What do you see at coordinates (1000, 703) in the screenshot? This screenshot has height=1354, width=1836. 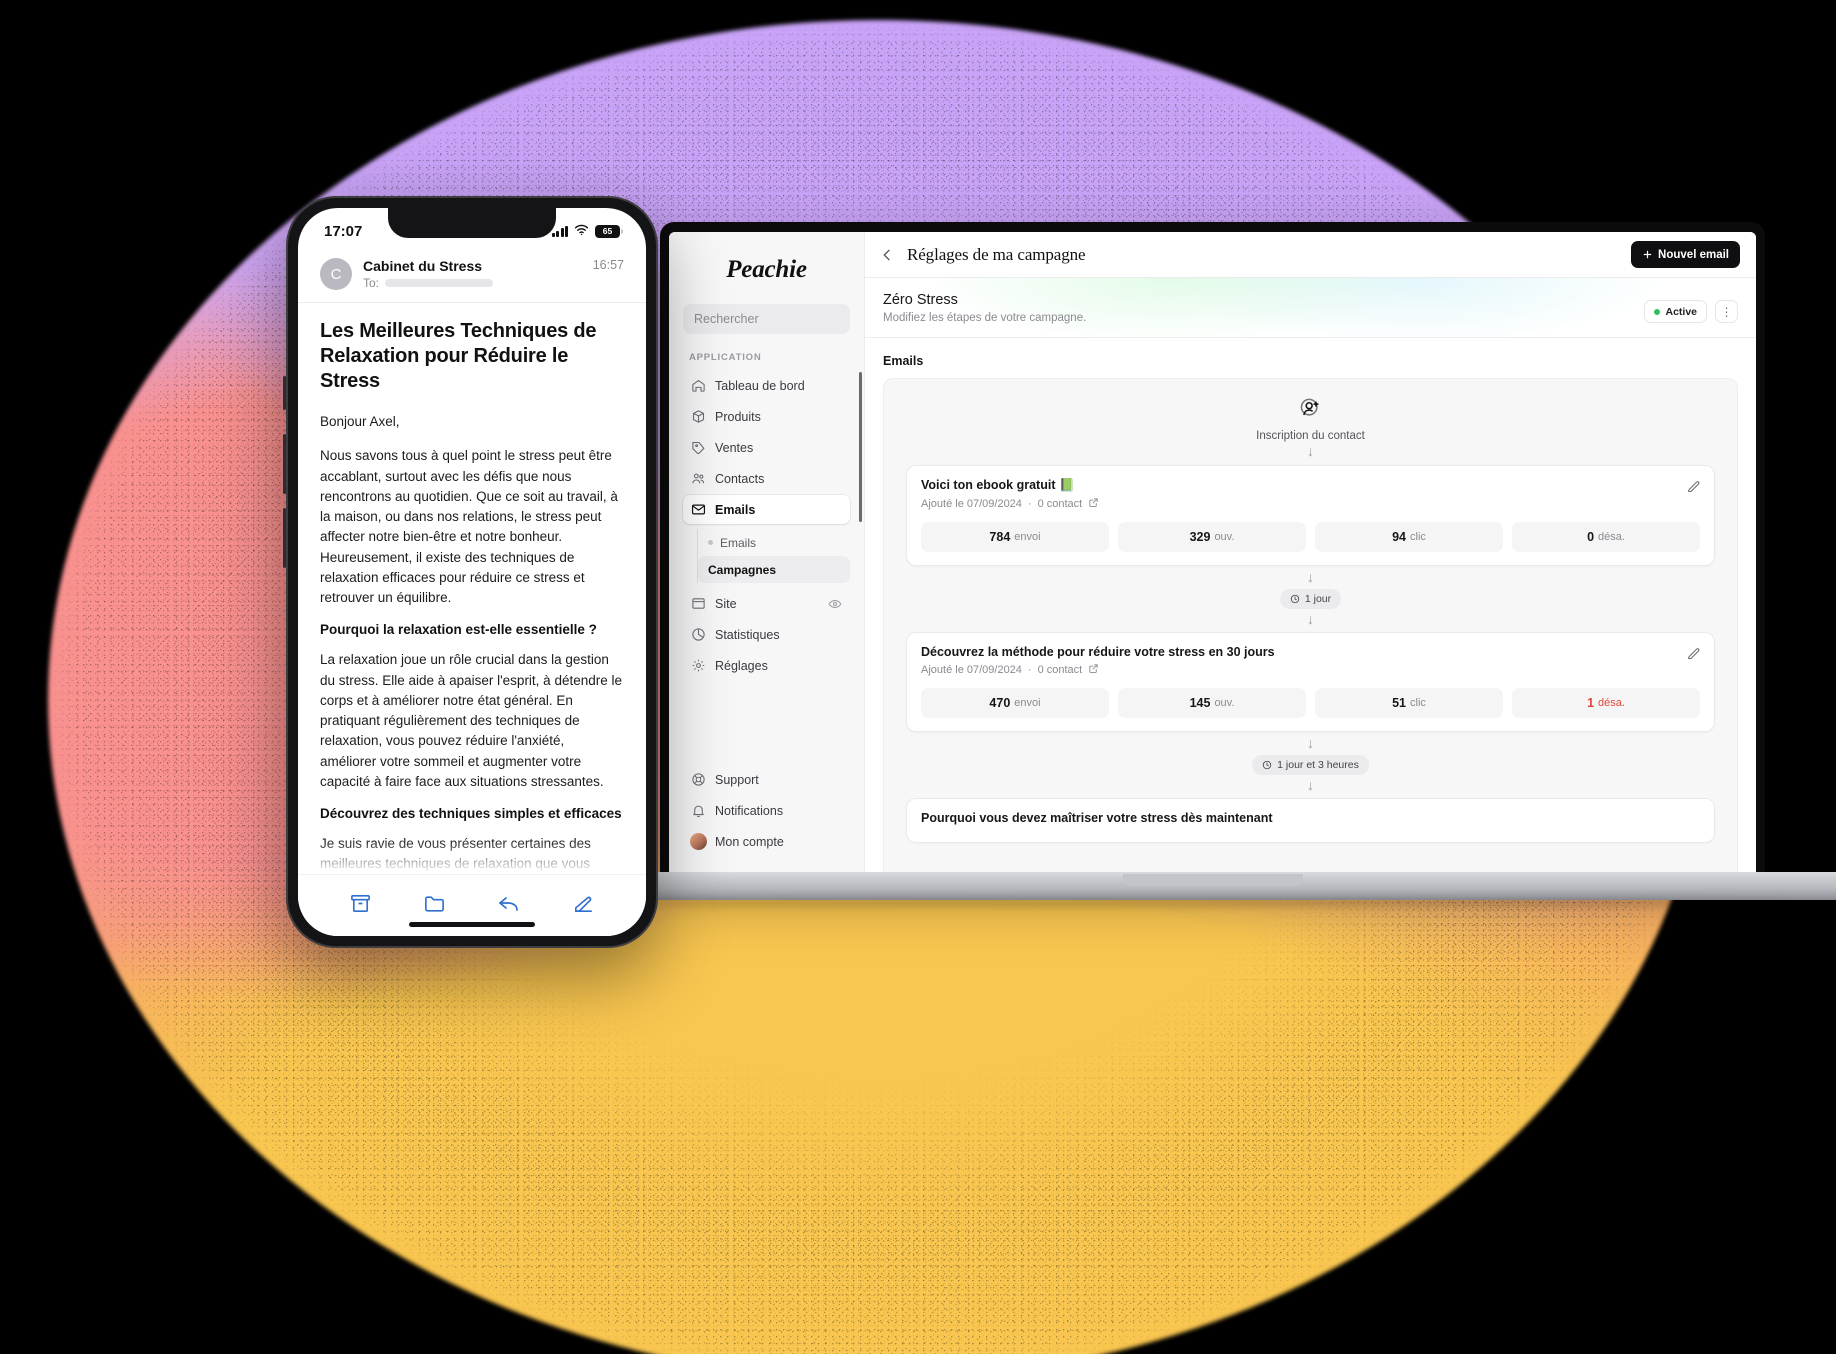 I see `stat-value: 470` at bounding box center [1000, 703].